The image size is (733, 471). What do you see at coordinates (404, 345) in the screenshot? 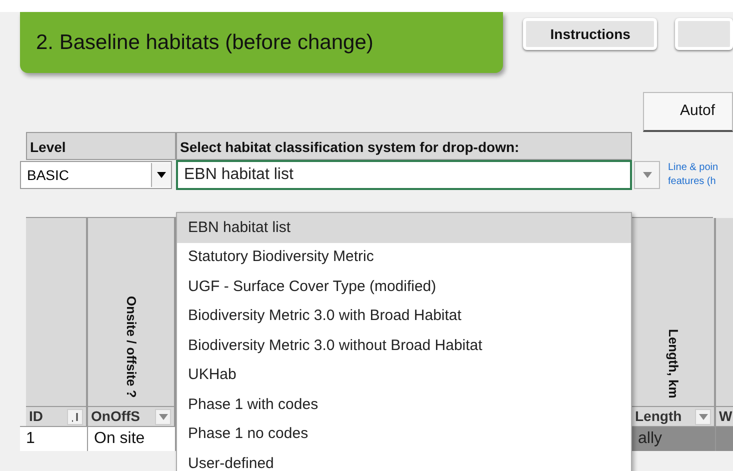
I see `dropdown-option: Biodiversity Metric 3.0 without Broad Habitat` at bounding box center [404, 345].